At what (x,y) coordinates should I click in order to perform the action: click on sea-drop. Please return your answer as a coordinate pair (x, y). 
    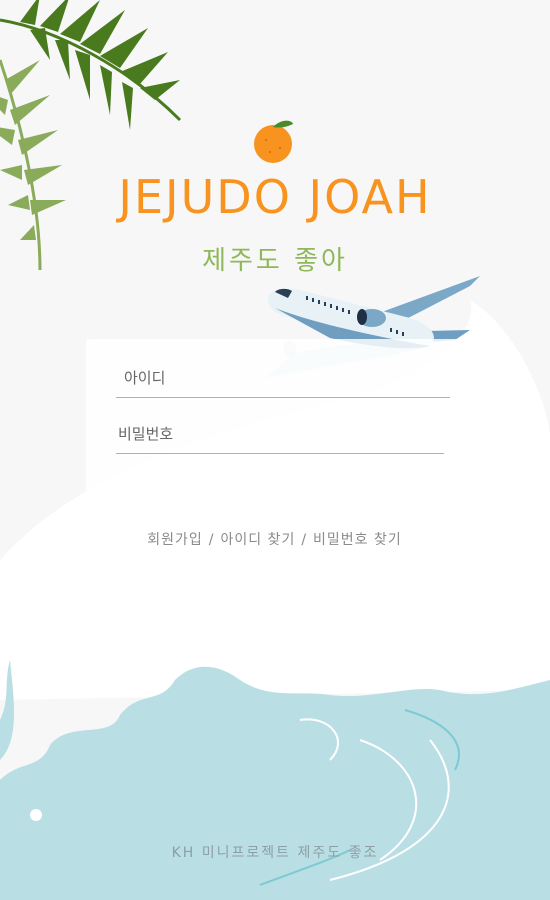
    Looking at the image, I should click on (36, 815).